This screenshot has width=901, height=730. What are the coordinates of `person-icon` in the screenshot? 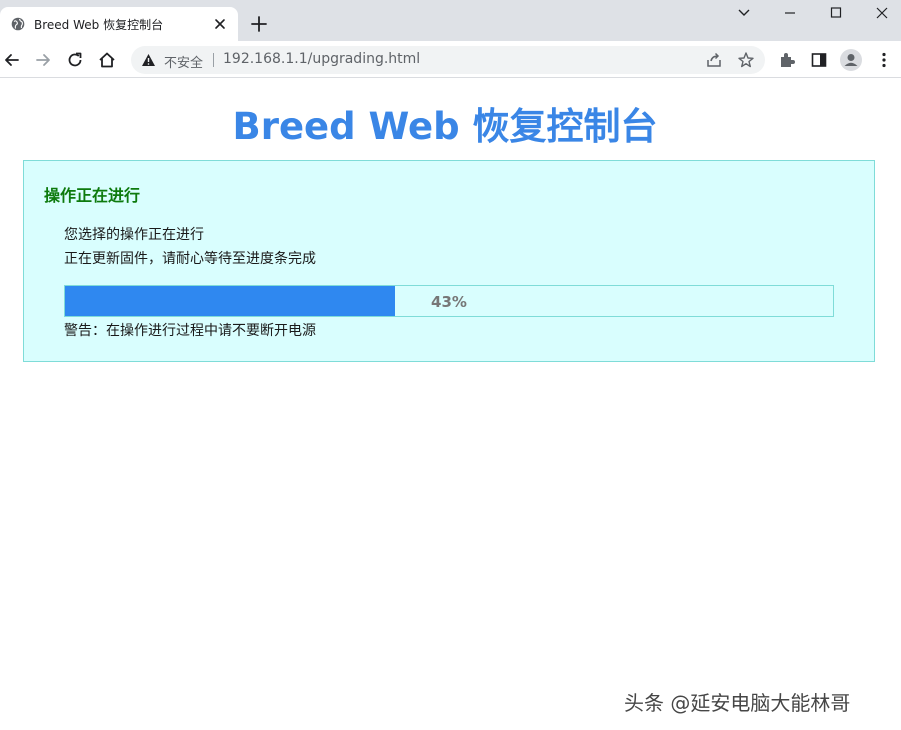 It's located at (851, 60).